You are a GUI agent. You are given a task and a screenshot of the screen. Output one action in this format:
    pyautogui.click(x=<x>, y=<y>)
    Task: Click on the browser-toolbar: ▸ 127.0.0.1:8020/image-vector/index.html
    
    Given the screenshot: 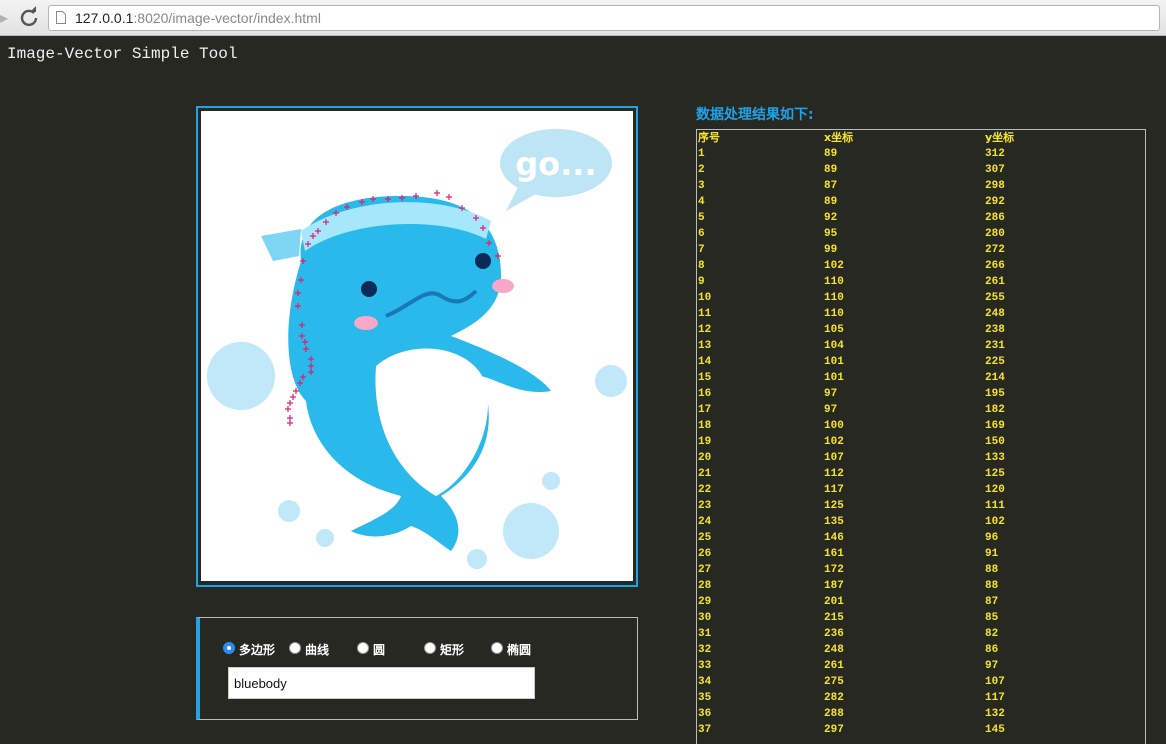 What is the action you would take?
    pyautogui.click(x=583, y=18)
    